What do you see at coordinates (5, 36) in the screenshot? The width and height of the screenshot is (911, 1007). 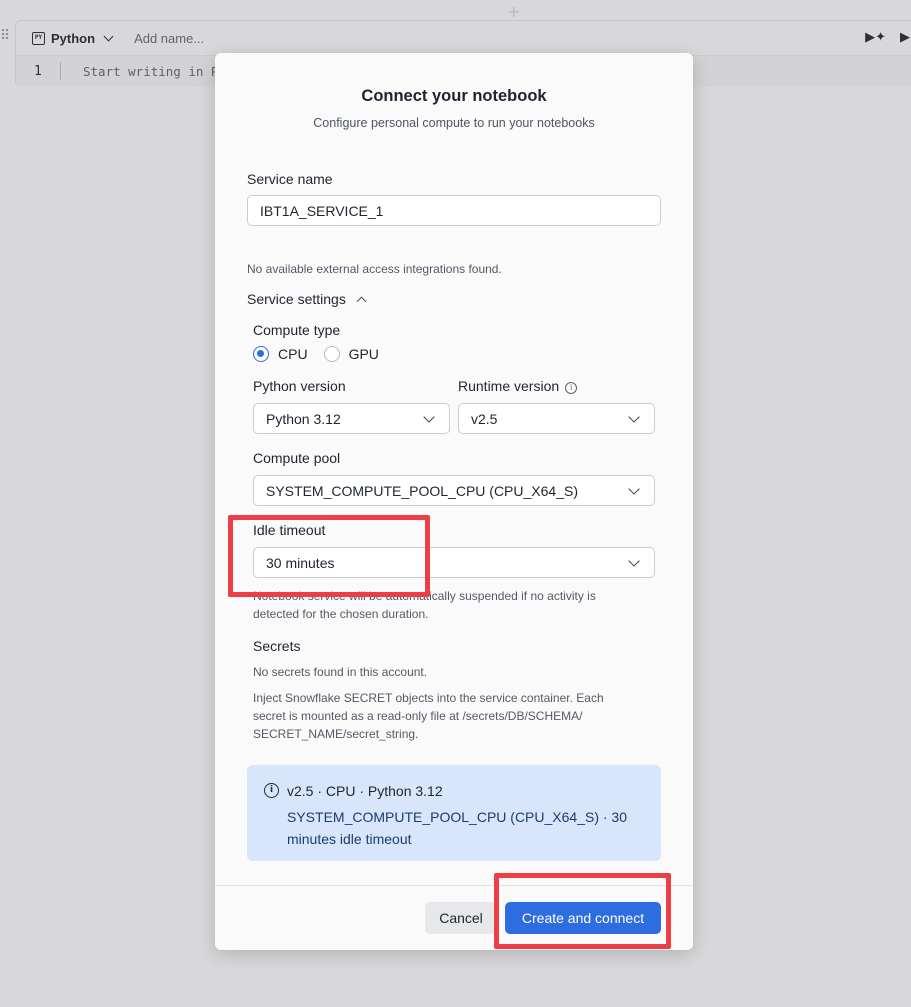 I see `drag-handle-icon: ⠿` at bounding box center [5, 36].